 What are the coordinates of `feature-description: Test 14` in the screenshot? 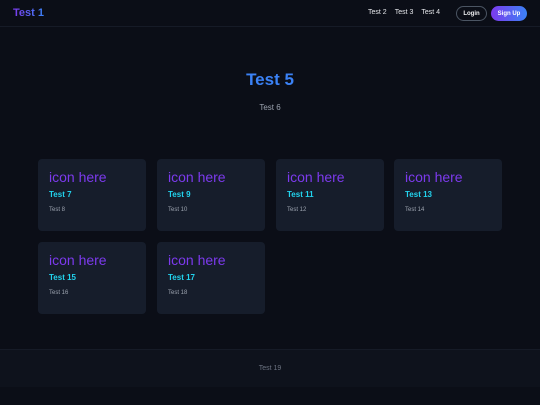 It's located at (415, 210).